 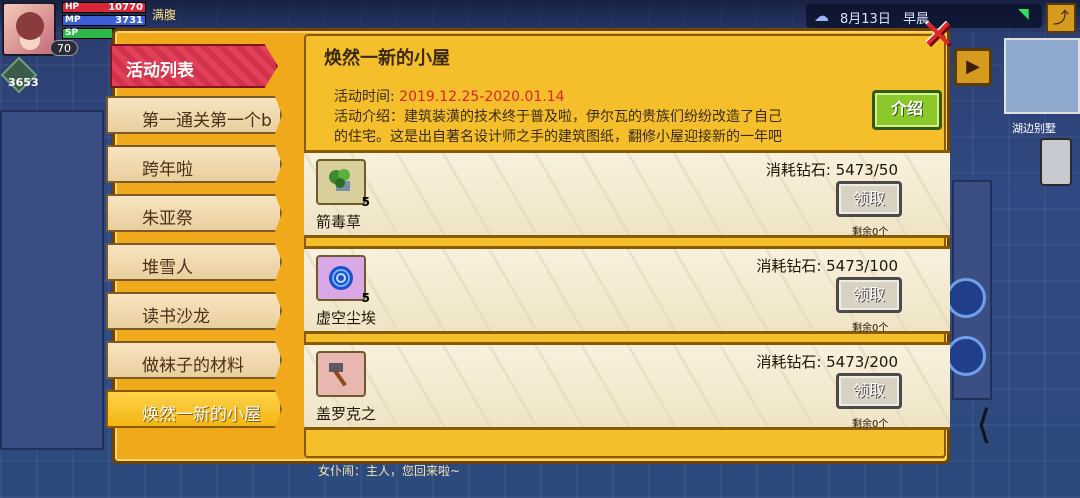 I want to click on player-avatar, so click(x=29, y=29).